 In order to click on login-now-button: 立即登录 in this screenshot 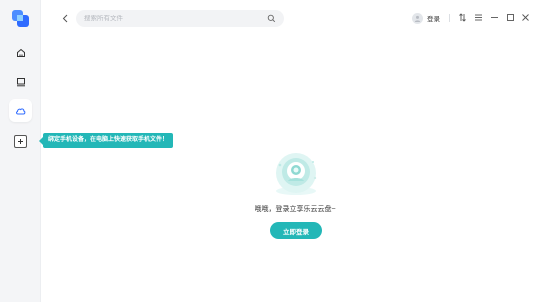, I will do `click(296, 230)`.